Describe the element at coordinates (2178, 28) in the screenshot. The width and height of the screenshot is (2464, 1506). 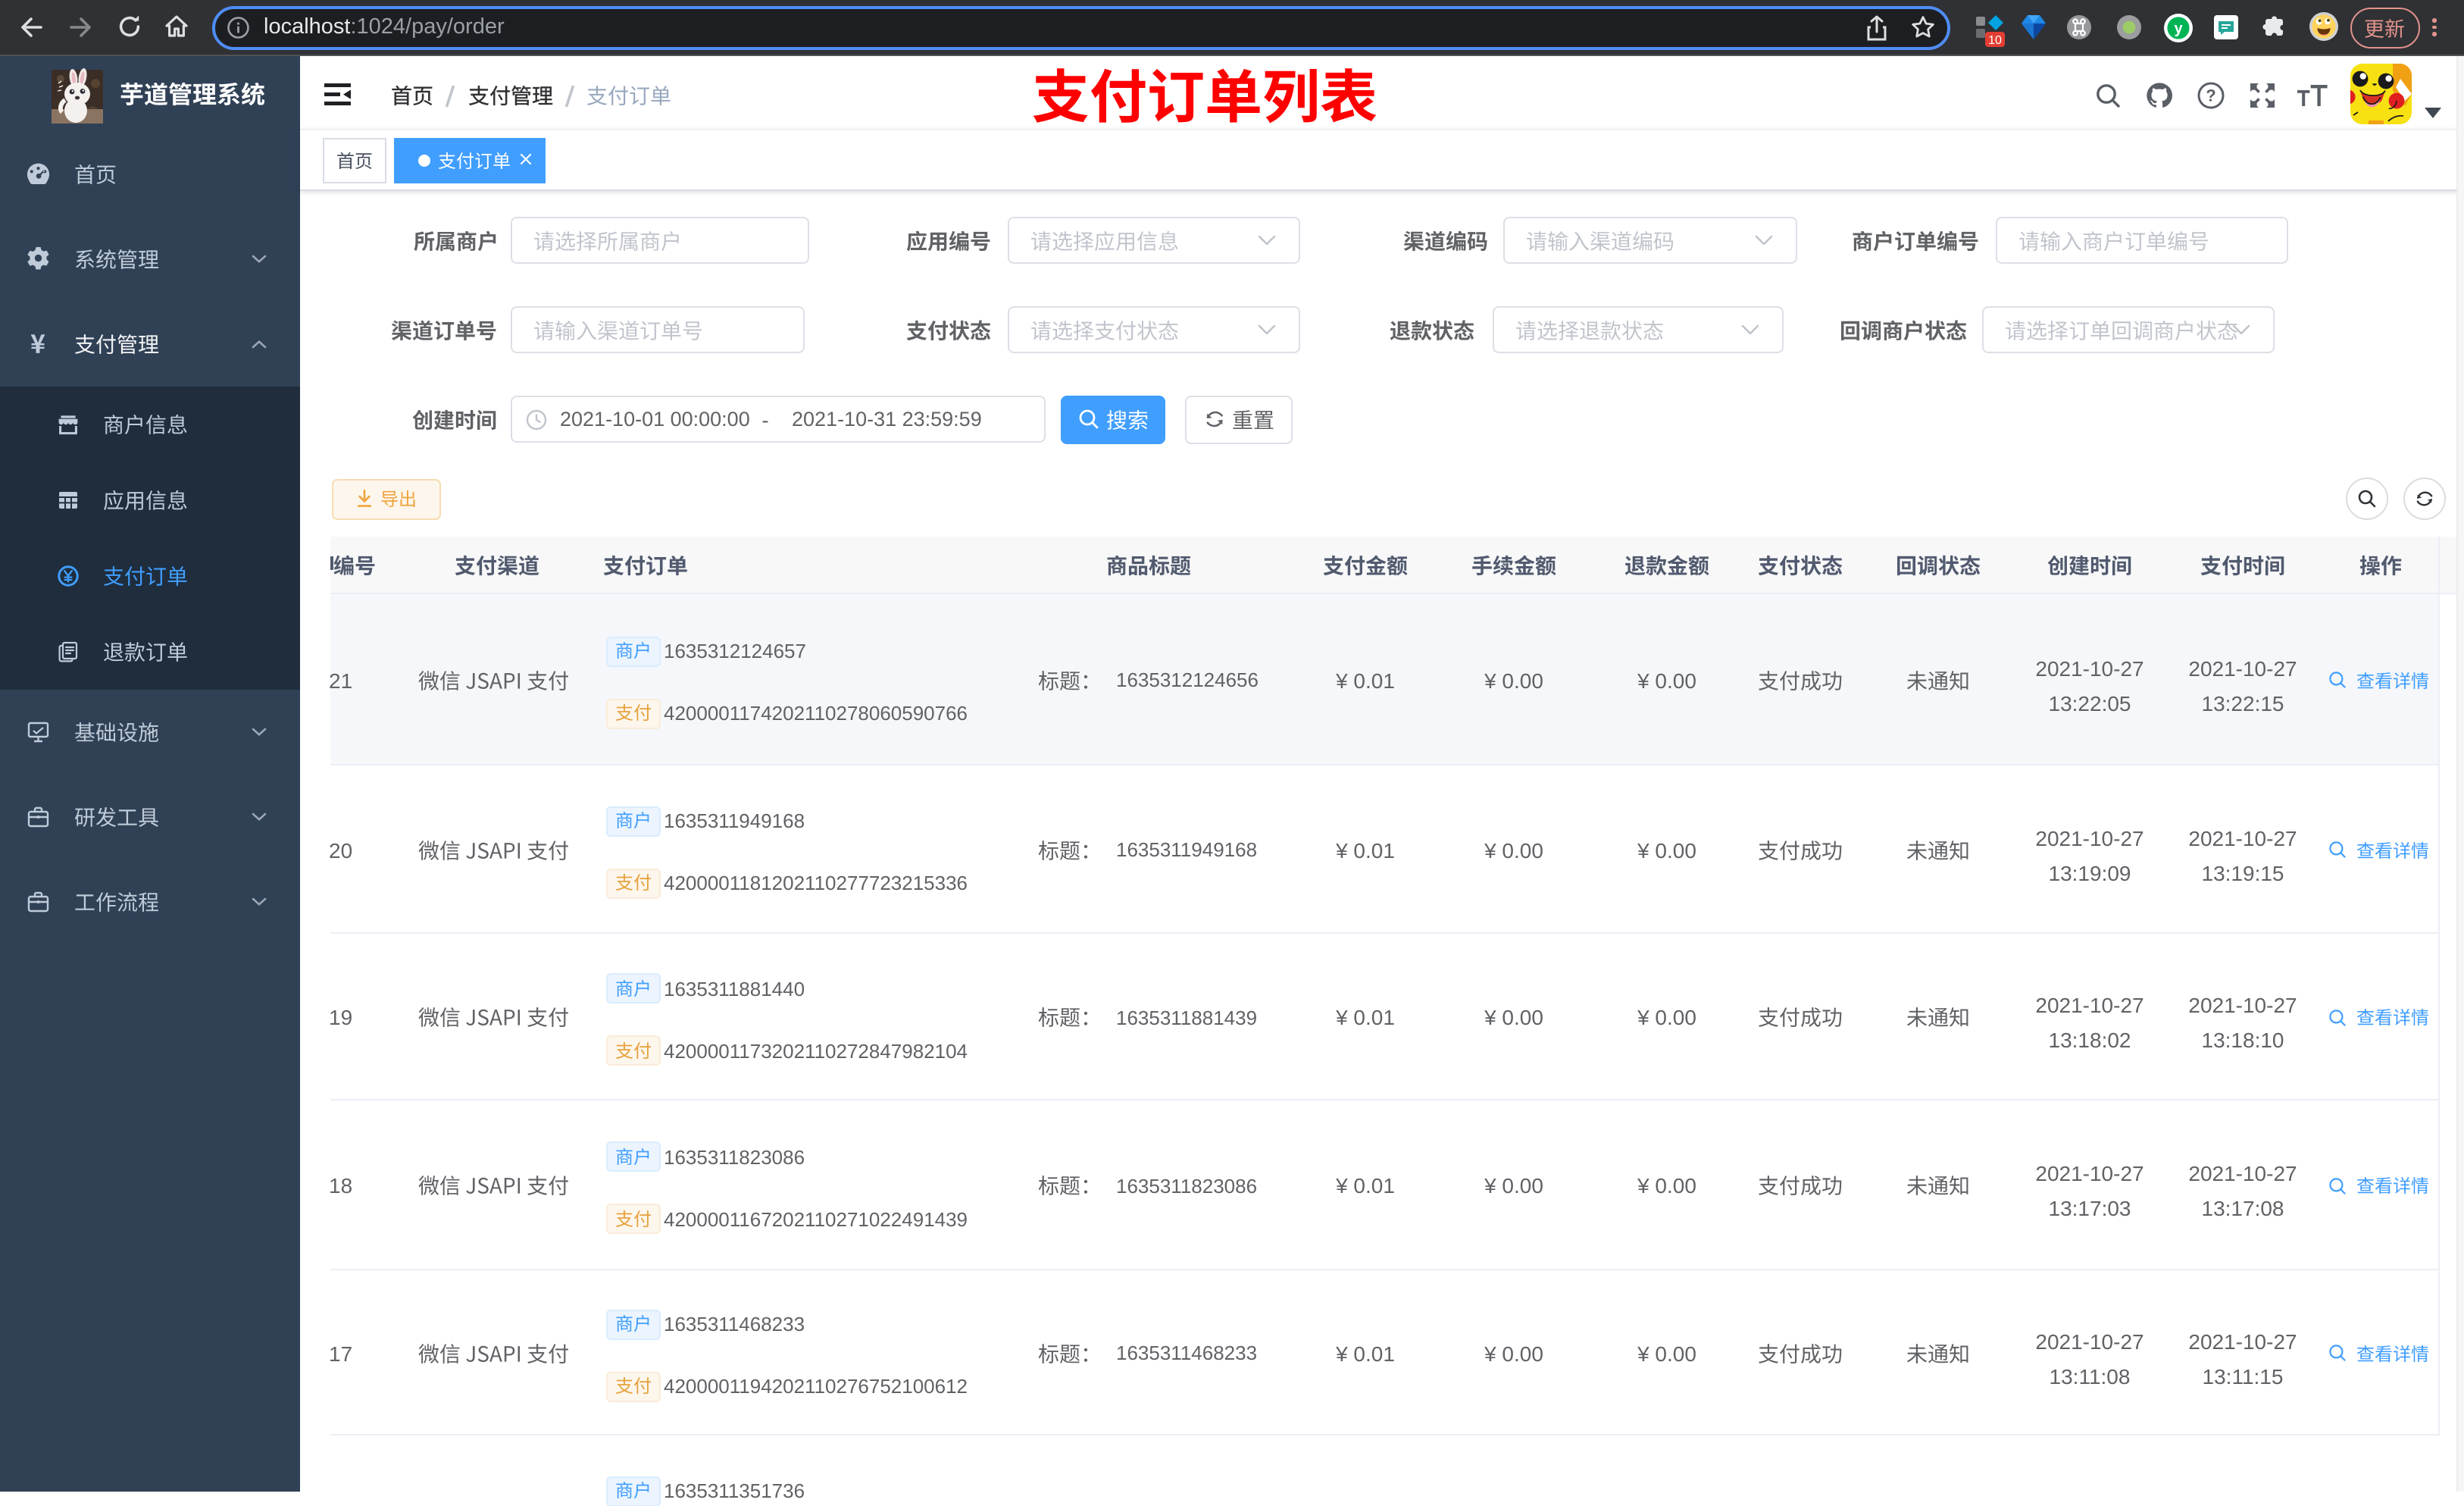
I see `svg-text: y` at that location.